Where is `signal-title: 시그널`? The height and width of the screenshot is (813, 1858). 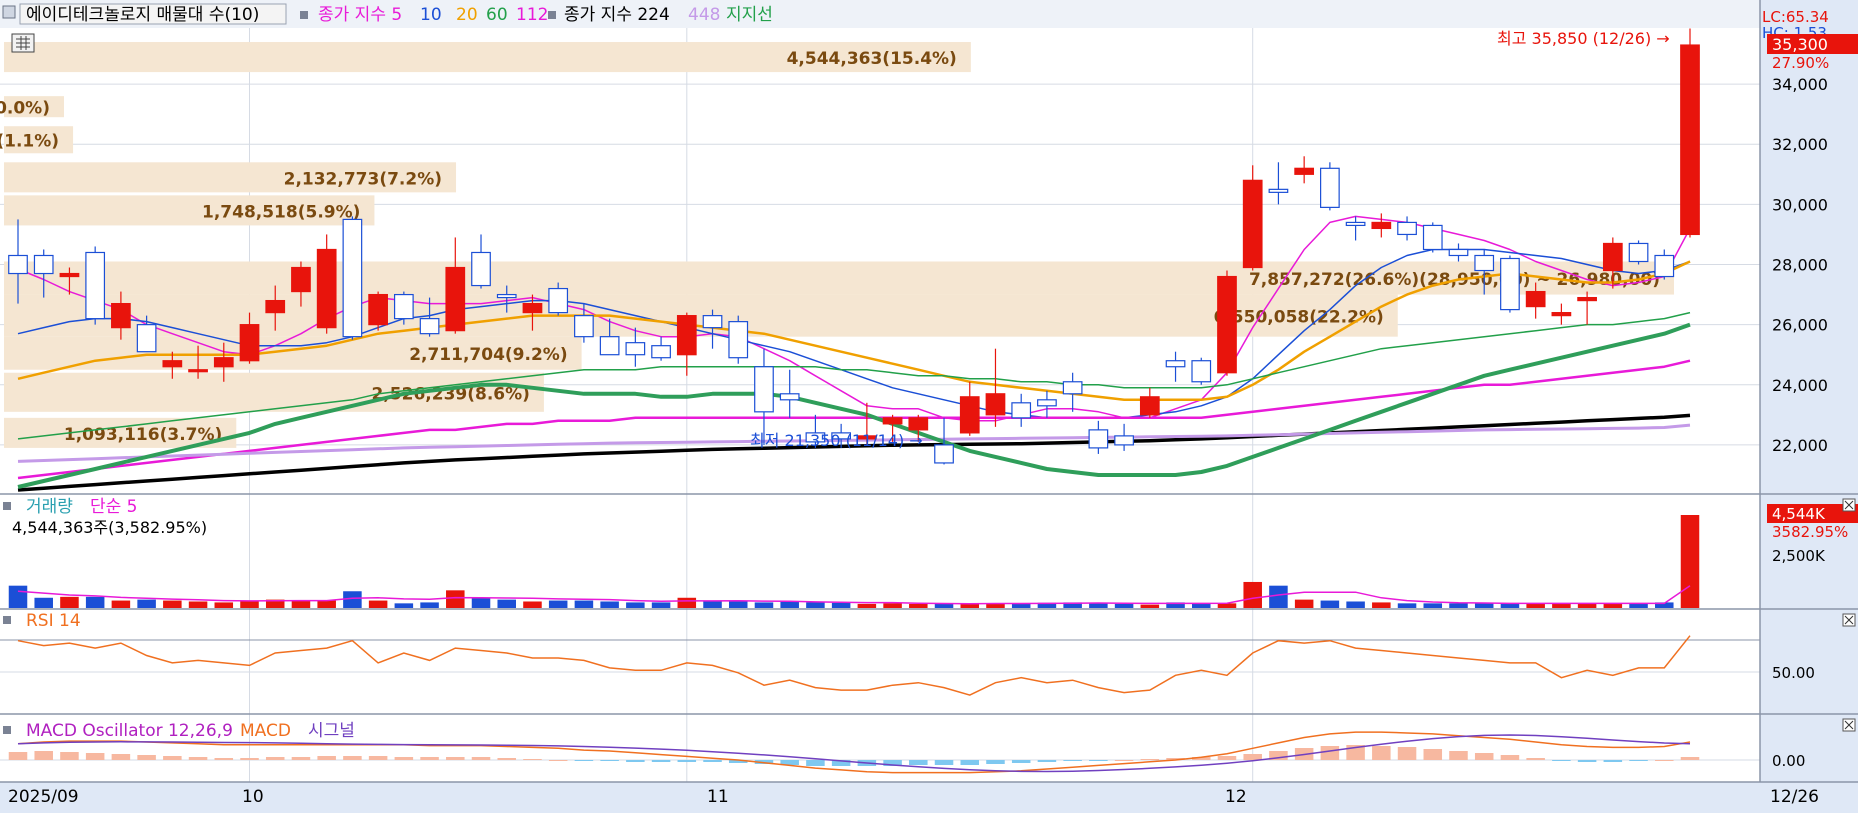 signal-title: 시그널 is located at coordinates (331, 731).